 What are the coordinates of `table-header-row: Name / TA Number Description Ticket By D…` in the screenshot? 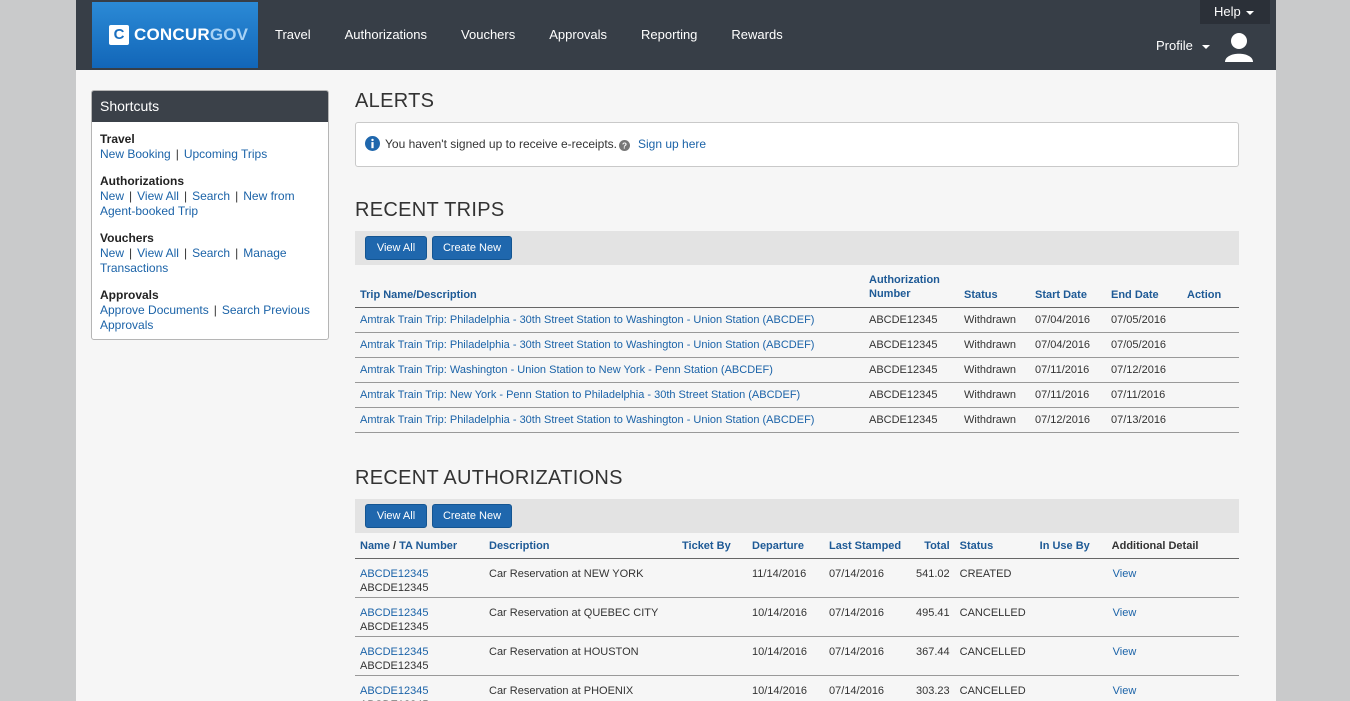 It's located at (797, 549).